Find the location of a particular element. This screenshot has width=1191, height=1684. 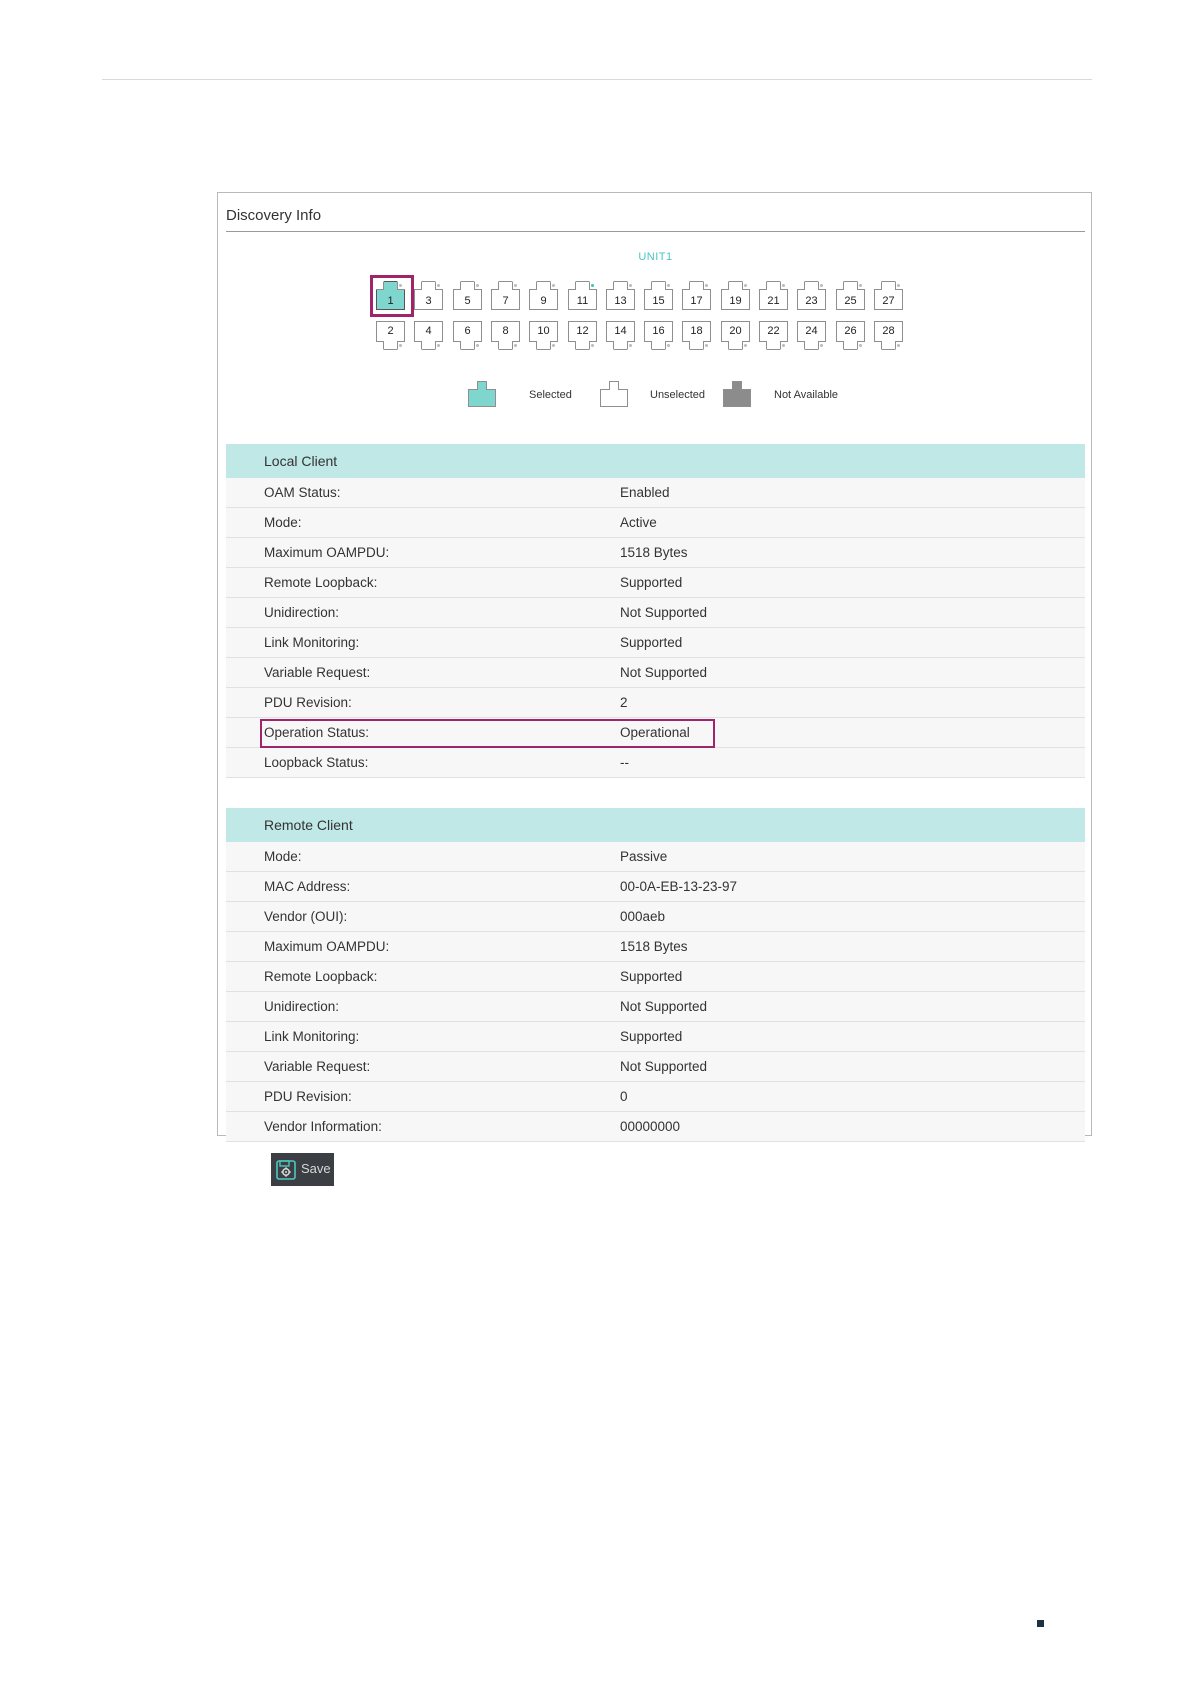

port-27: 27 is located at coordinates (888, 295).